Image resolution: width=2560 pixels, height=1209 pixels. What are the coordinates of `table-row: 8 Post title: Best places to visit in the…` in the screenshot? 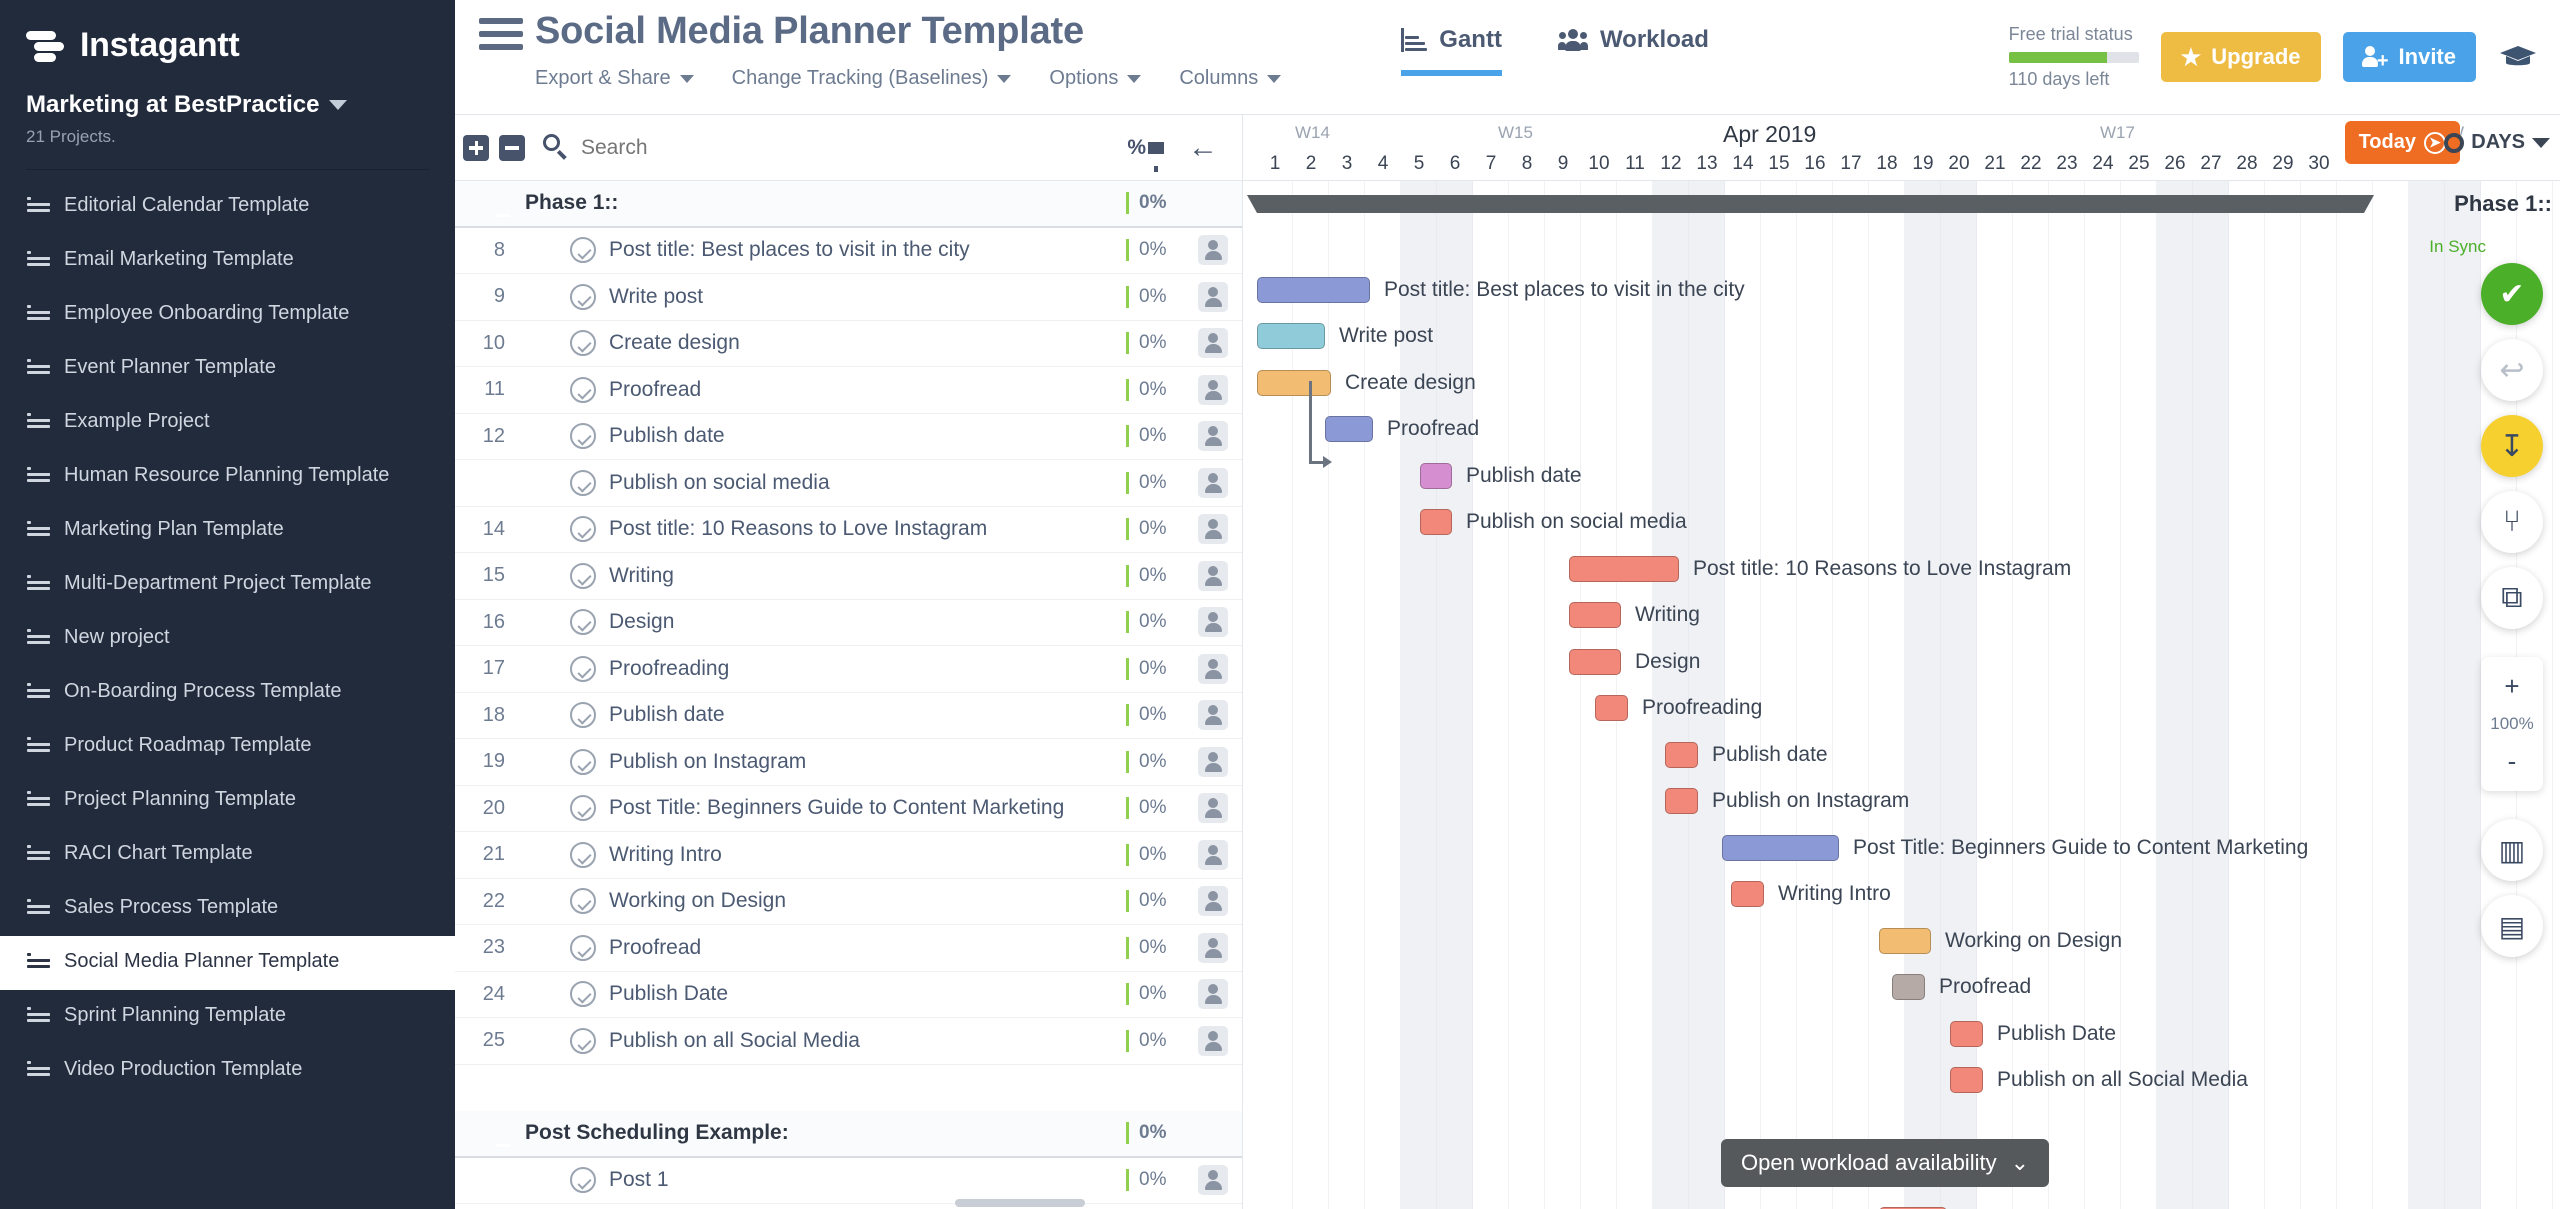 It's located at (848, 251).